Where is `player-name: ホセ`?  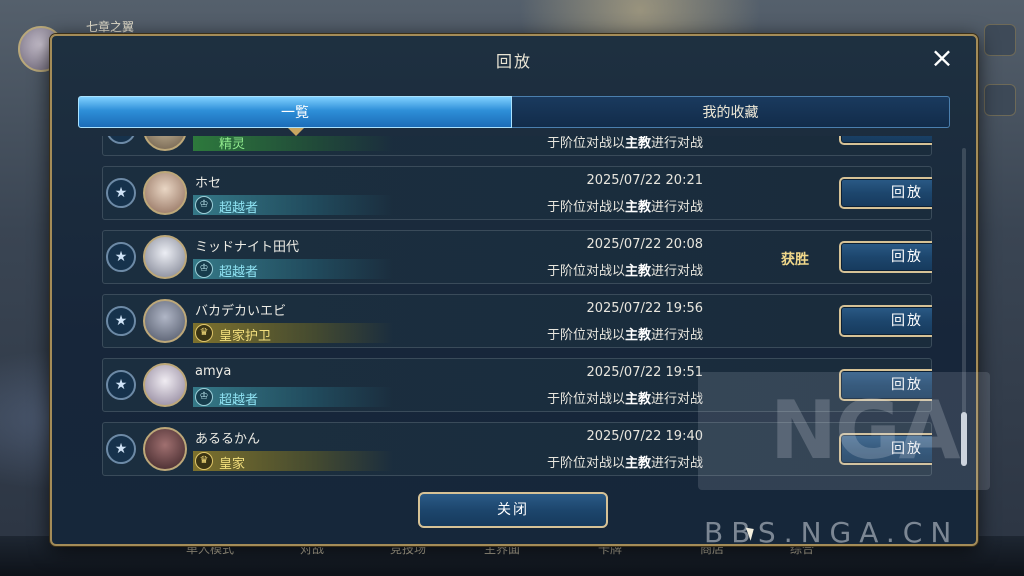
player-name: ホセ is located at coordinates (208, 183).